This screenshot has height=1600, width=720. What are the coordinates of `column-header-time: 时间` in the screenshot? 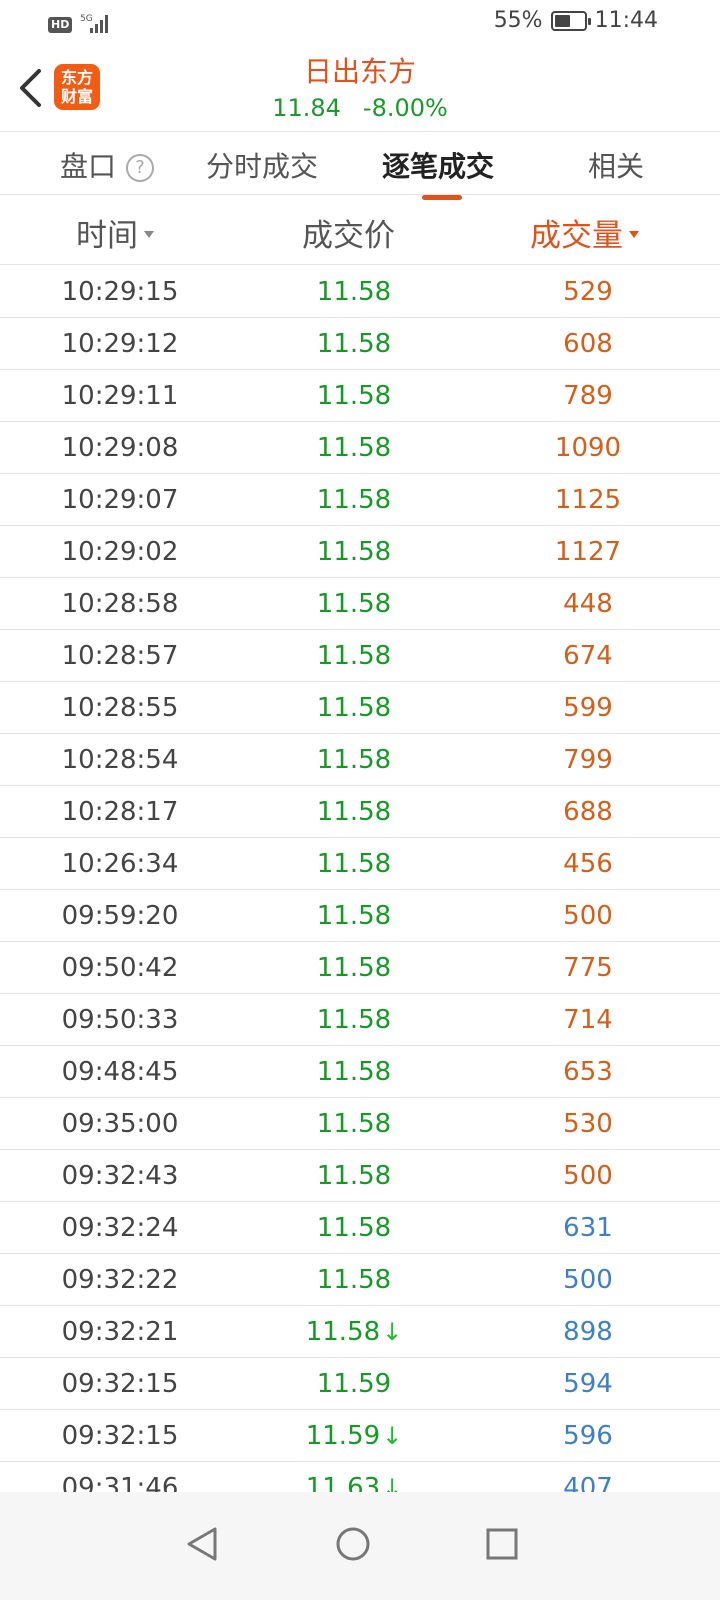 It's located at (115, 232).